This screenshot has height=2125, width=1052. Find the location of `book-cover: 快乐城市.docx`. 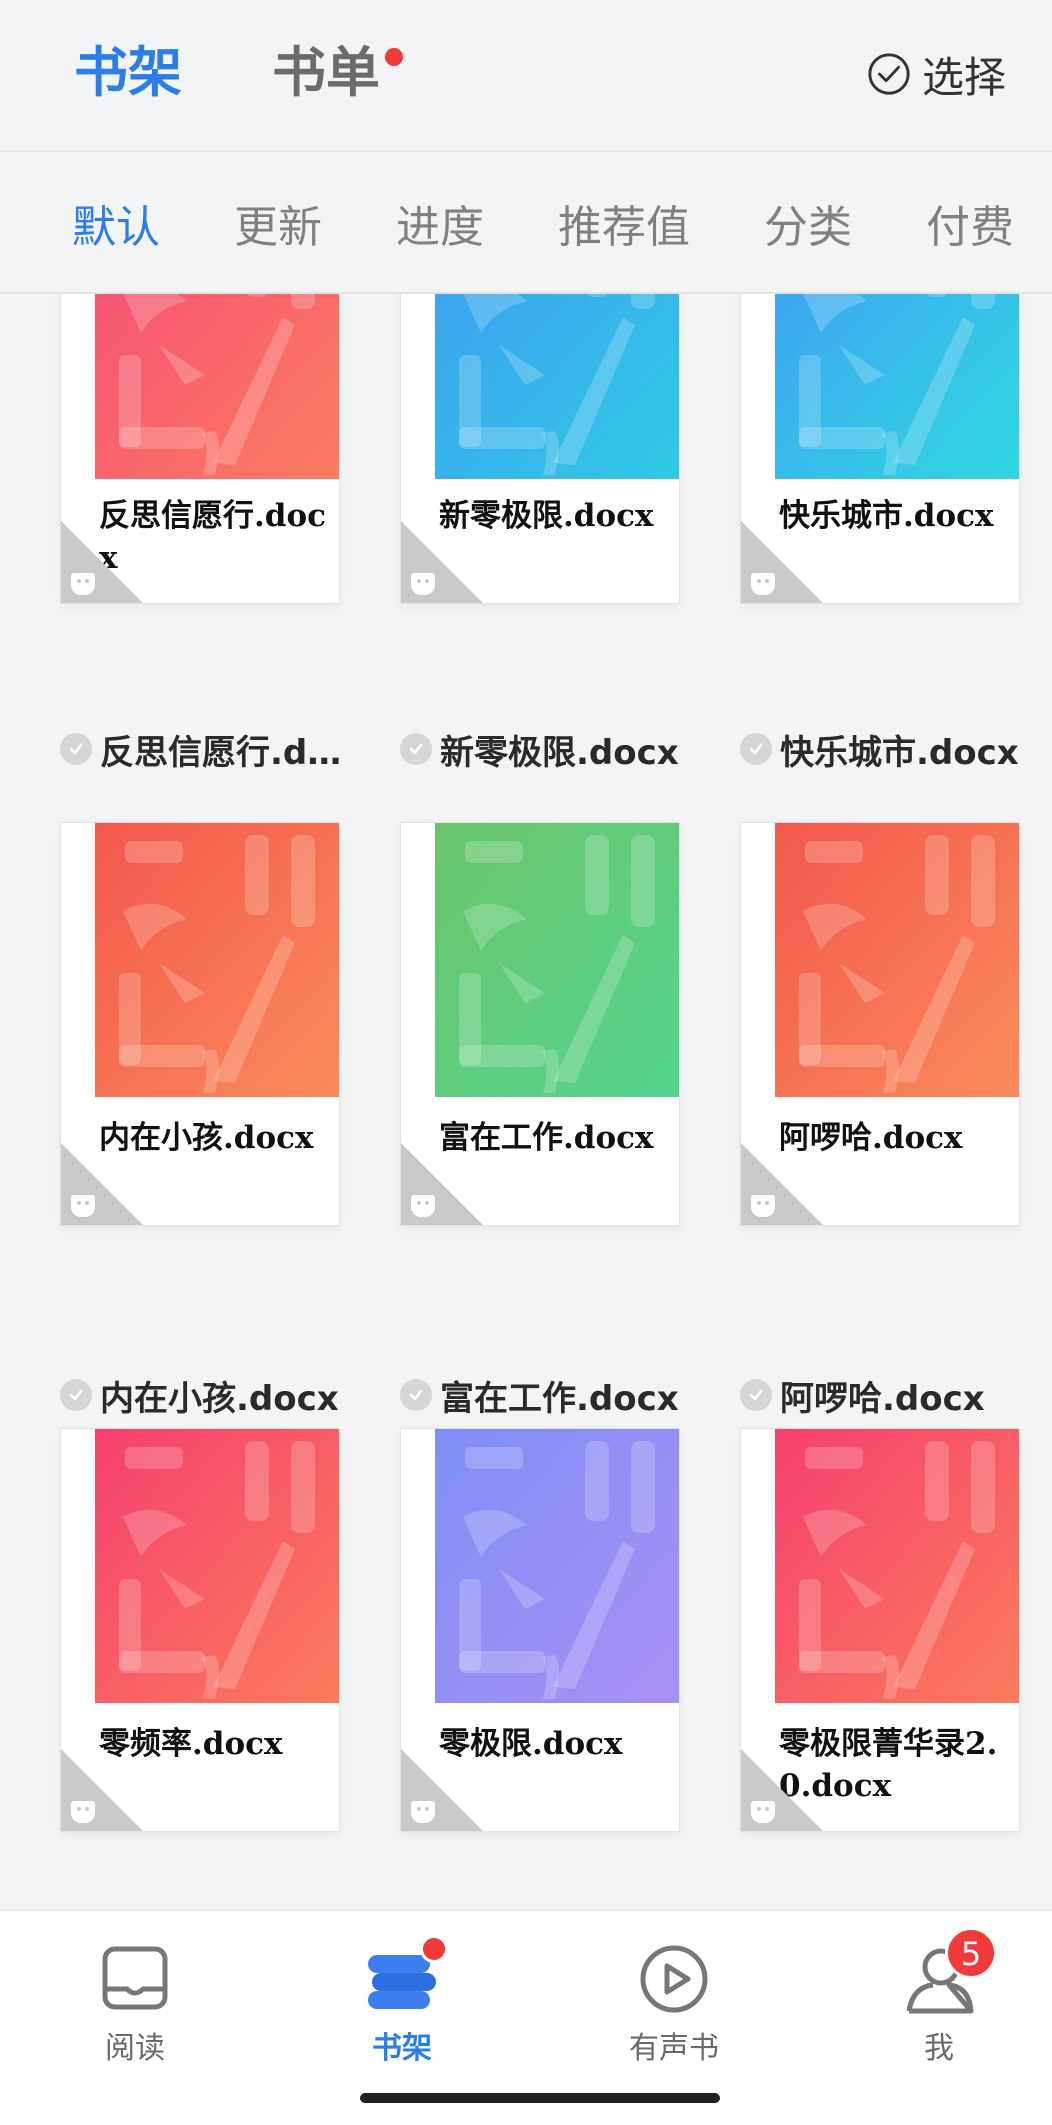

book-cover: 快乐城市.docx is located at coordinates (880, 449).